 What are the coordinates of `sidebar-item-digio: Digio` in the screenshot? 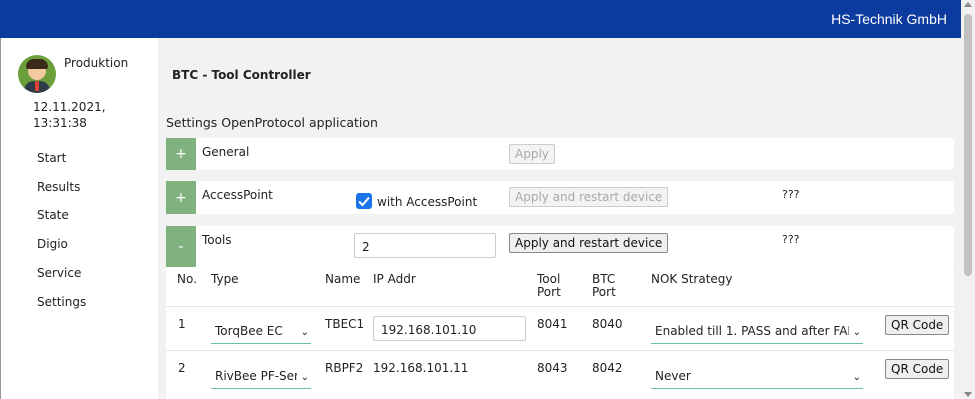 It's located at (52, 244).